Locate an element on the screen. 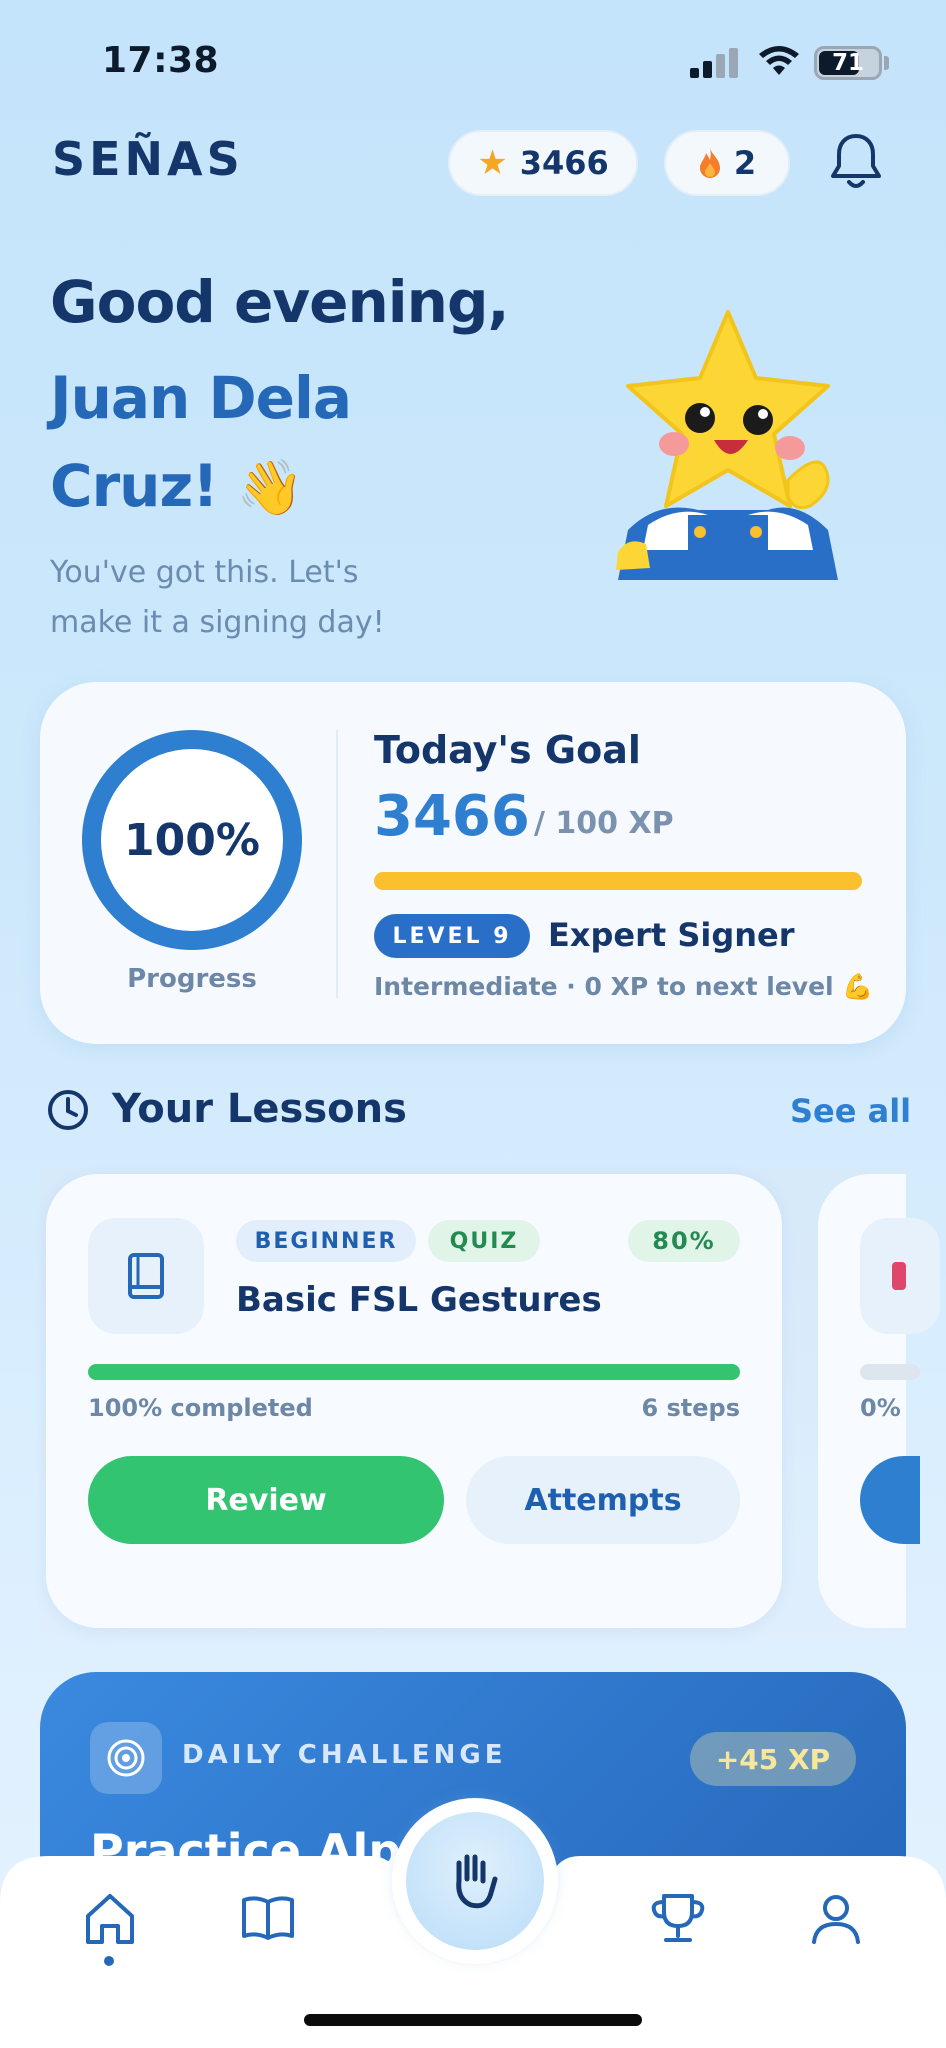 The width and height of the screenshot is (946, 2048). daily-challenge-label: DAILY CHALLENGE is located at coordinates (344, 1755).